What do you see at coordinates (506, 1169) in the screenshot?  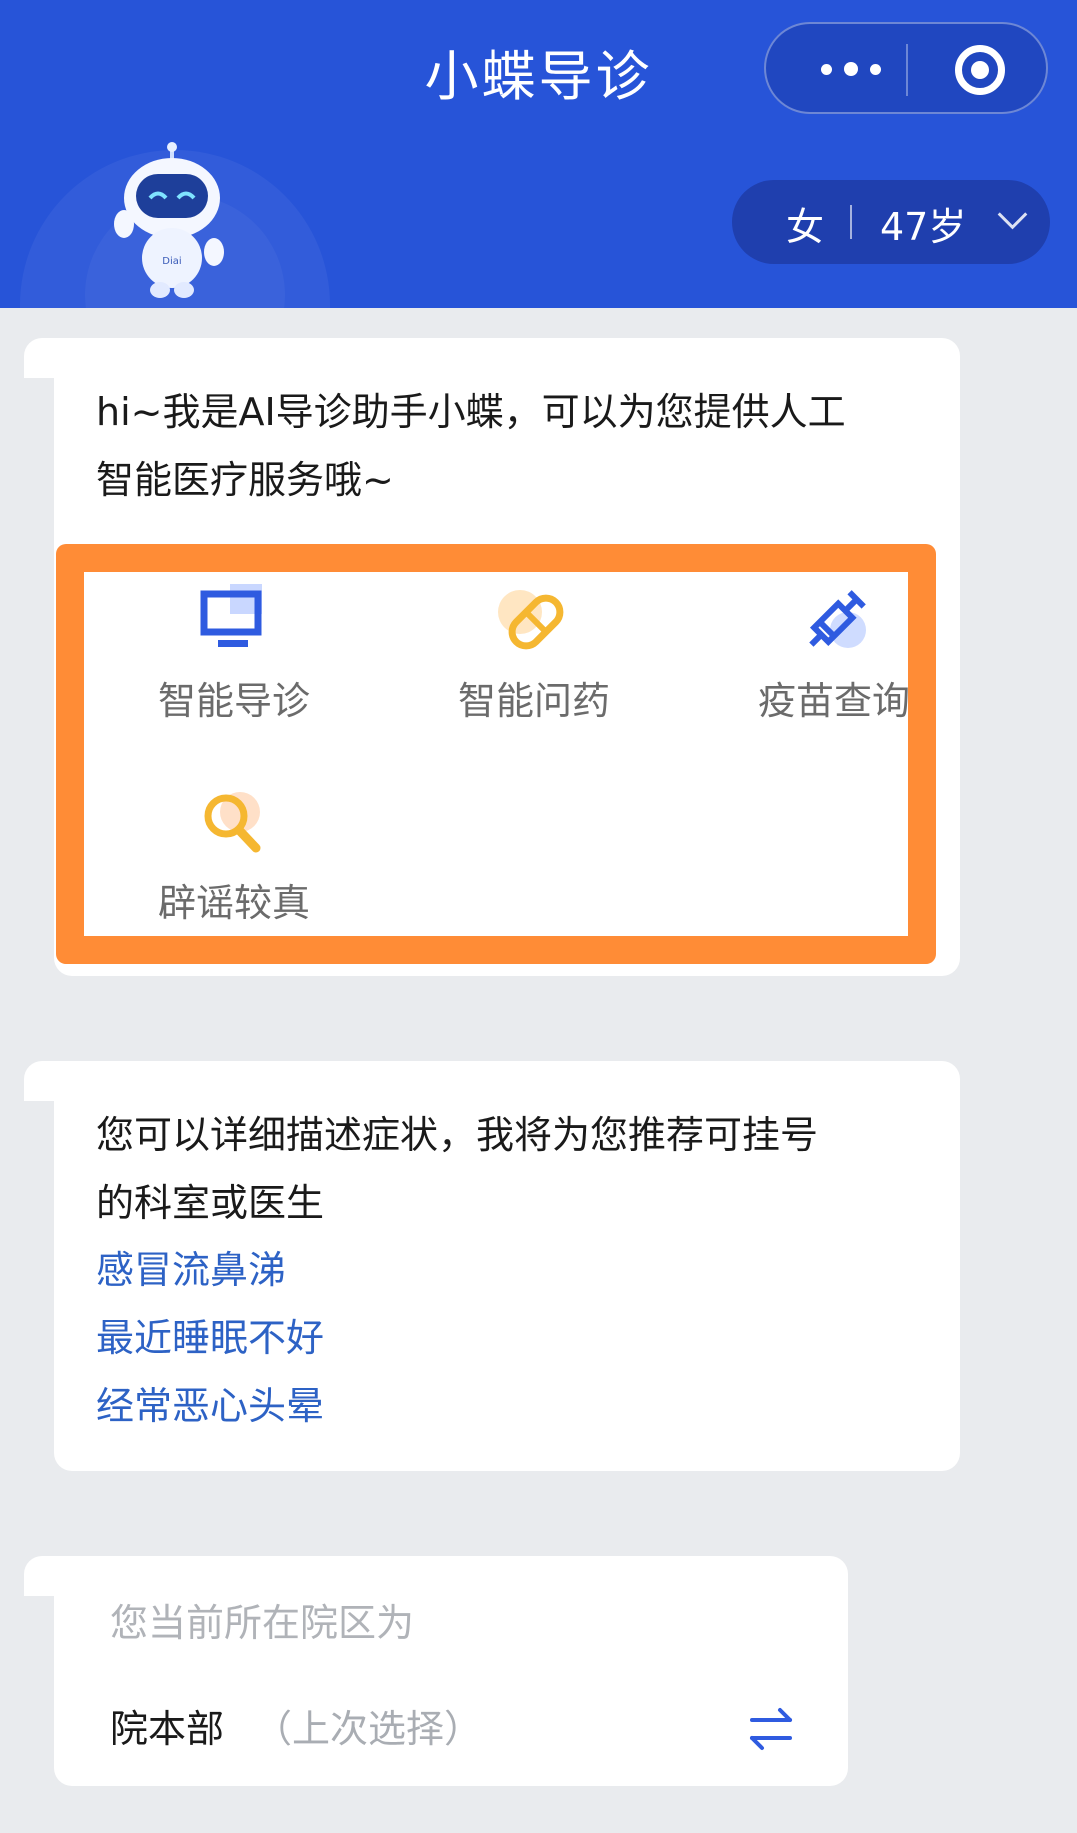 I see `symptom-text: 您可以详细描述症状，我将为您推荐可挂号 的科室或医生` at bounding box center [506, 1169].